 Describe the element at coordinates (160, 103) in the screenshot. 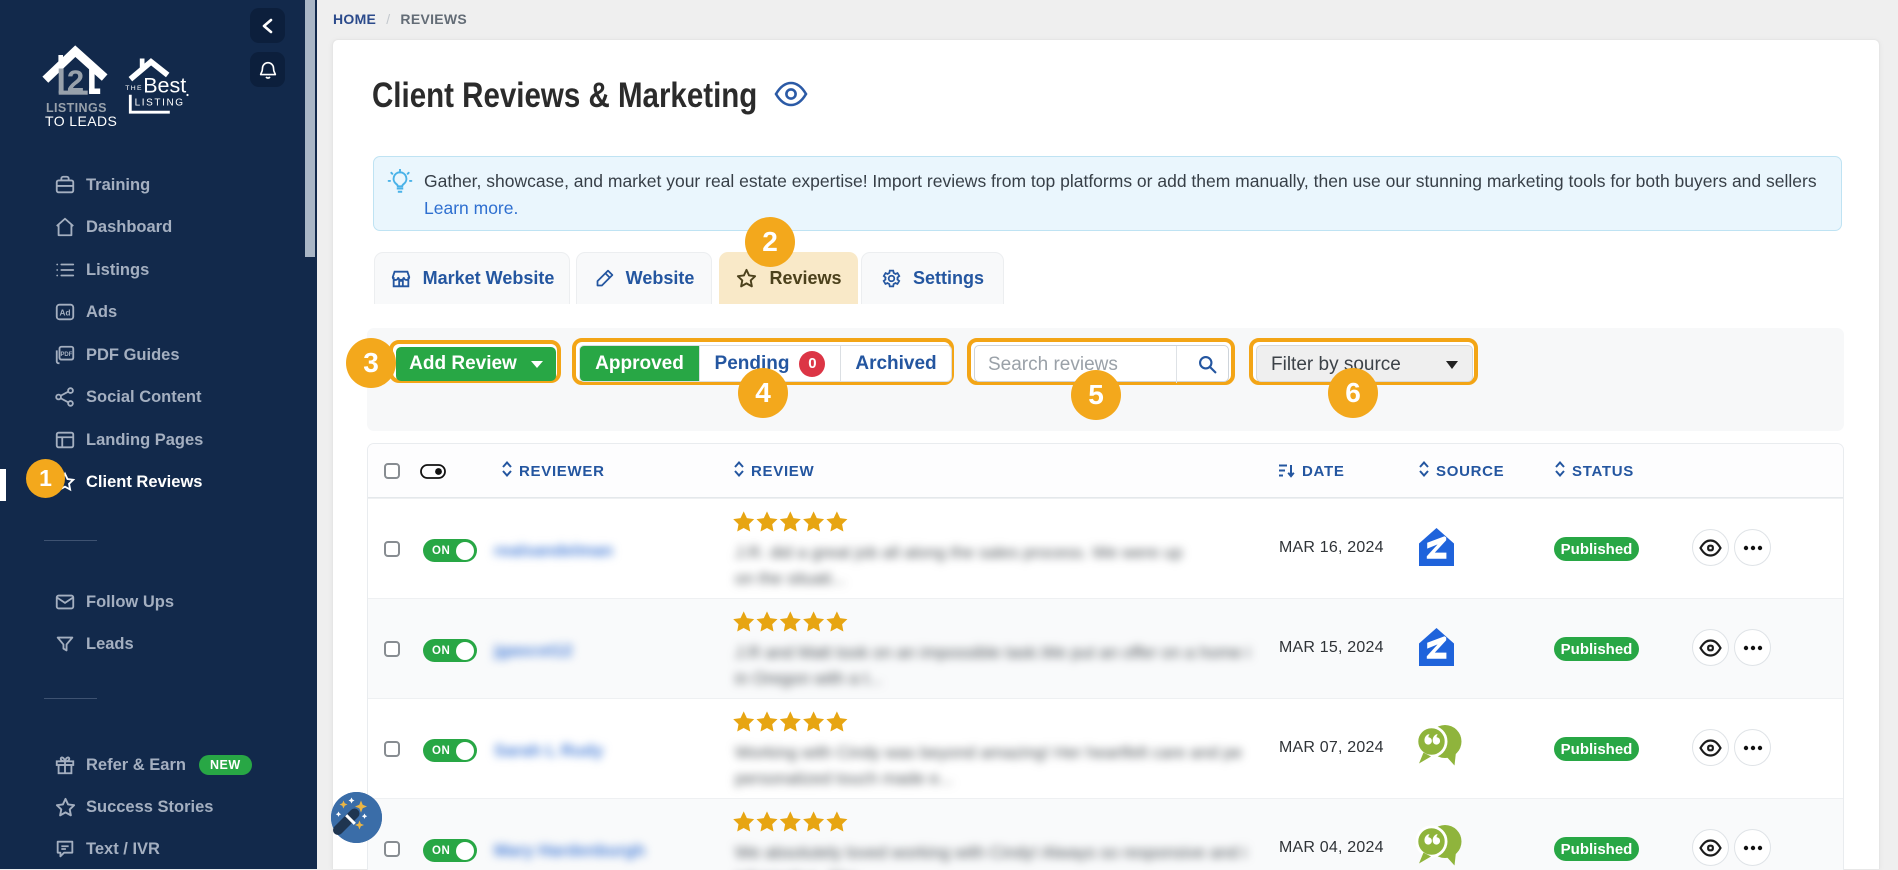

I see `svg-text: LISTING` at that location.